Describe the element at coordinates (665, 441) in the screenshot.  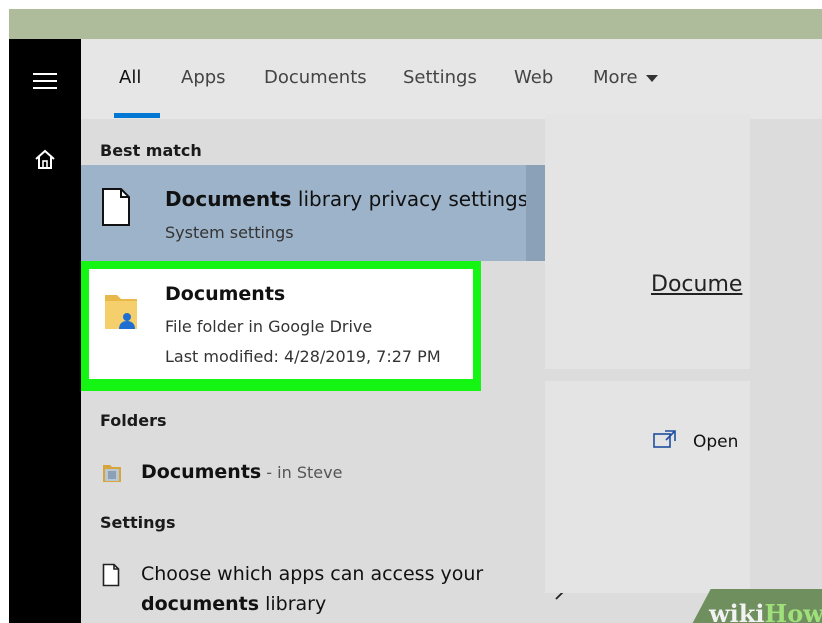
I see `open-icon` at that location.